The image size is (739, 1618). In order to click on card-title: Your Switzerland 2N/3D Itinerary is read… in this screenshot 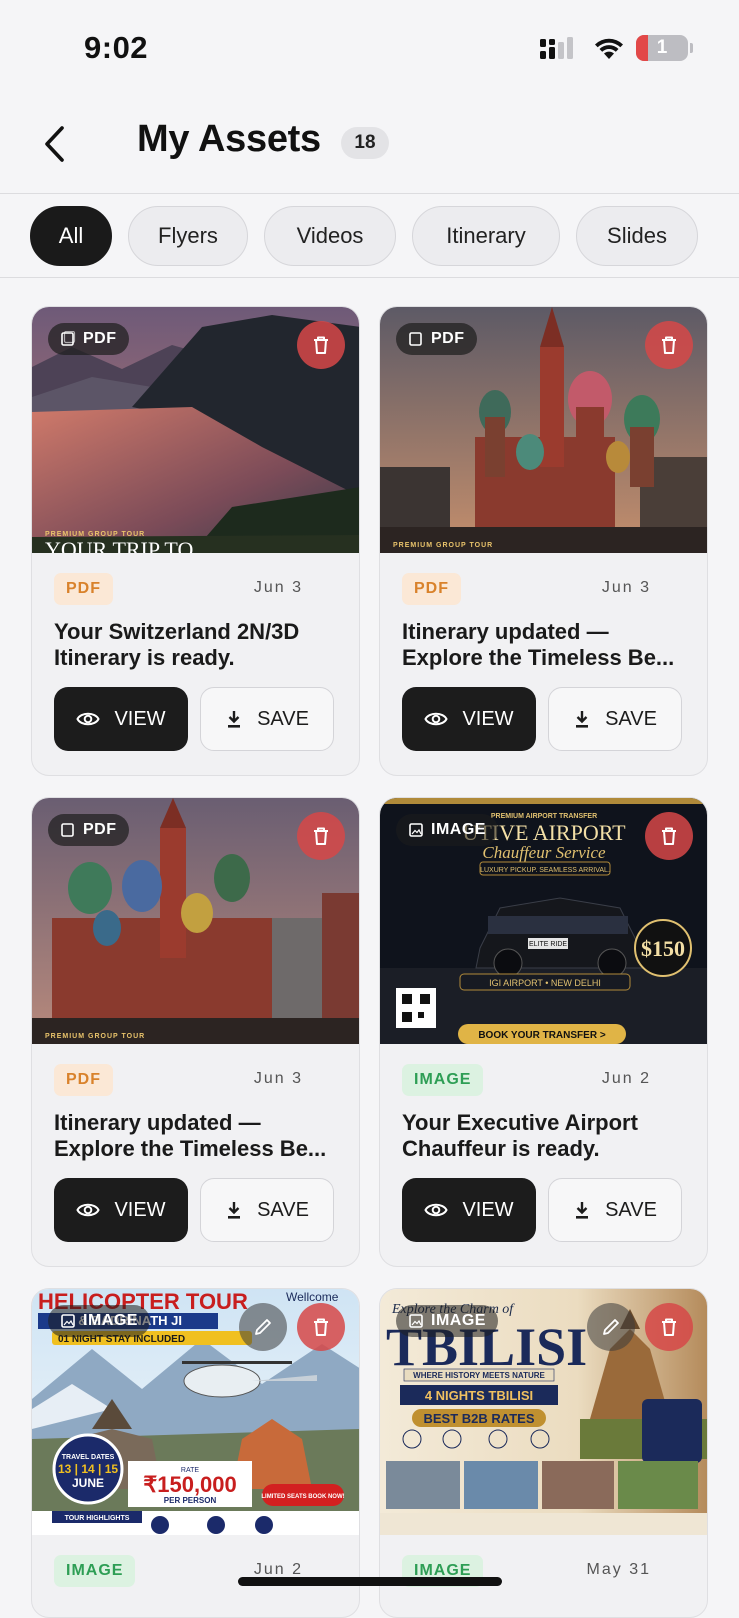, I will do `click(177, 644)`.